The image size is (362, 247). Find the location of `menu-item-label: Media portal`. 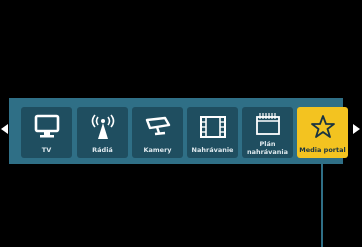

menu-item-label: Media portal is located at coordinates (322, 150).